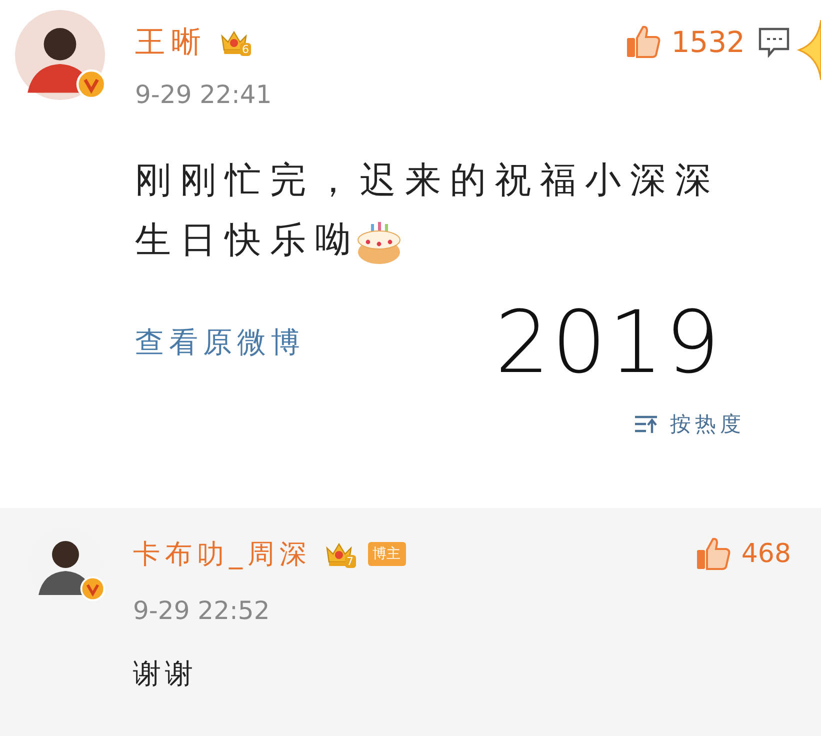 Image resolution: width=821 pixels, height=736 pixels. What do you see at coordinates (165, 674) in the screenshot?
I see `reply-text: 谢谢` at bounding box center [165, 674].